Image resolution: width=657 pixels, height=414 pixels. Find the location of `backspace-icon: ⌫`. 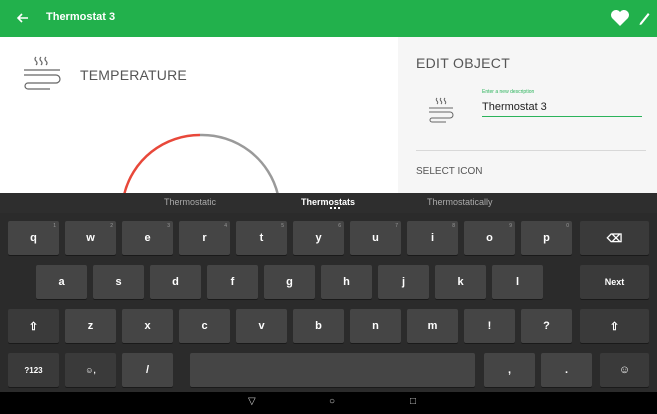

backspace-icon: ⌫ is located at coordinates (614, 238).